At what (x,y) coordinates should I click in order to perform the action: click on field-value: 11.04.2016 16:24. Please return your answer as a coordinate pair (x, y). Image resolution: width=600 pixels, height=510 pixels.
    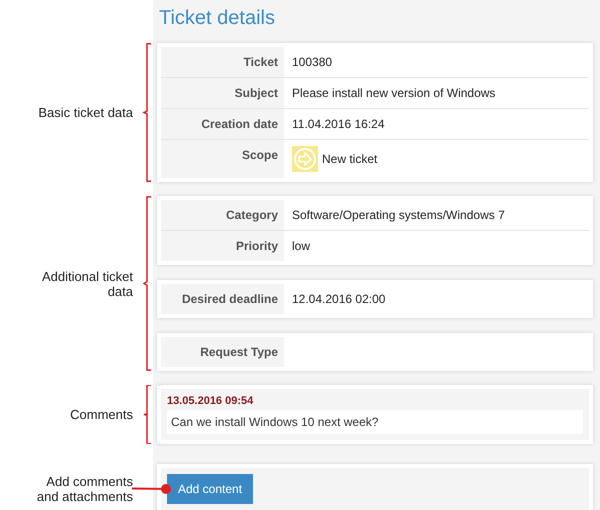
    Looking at the image, I should click on (338, 124).